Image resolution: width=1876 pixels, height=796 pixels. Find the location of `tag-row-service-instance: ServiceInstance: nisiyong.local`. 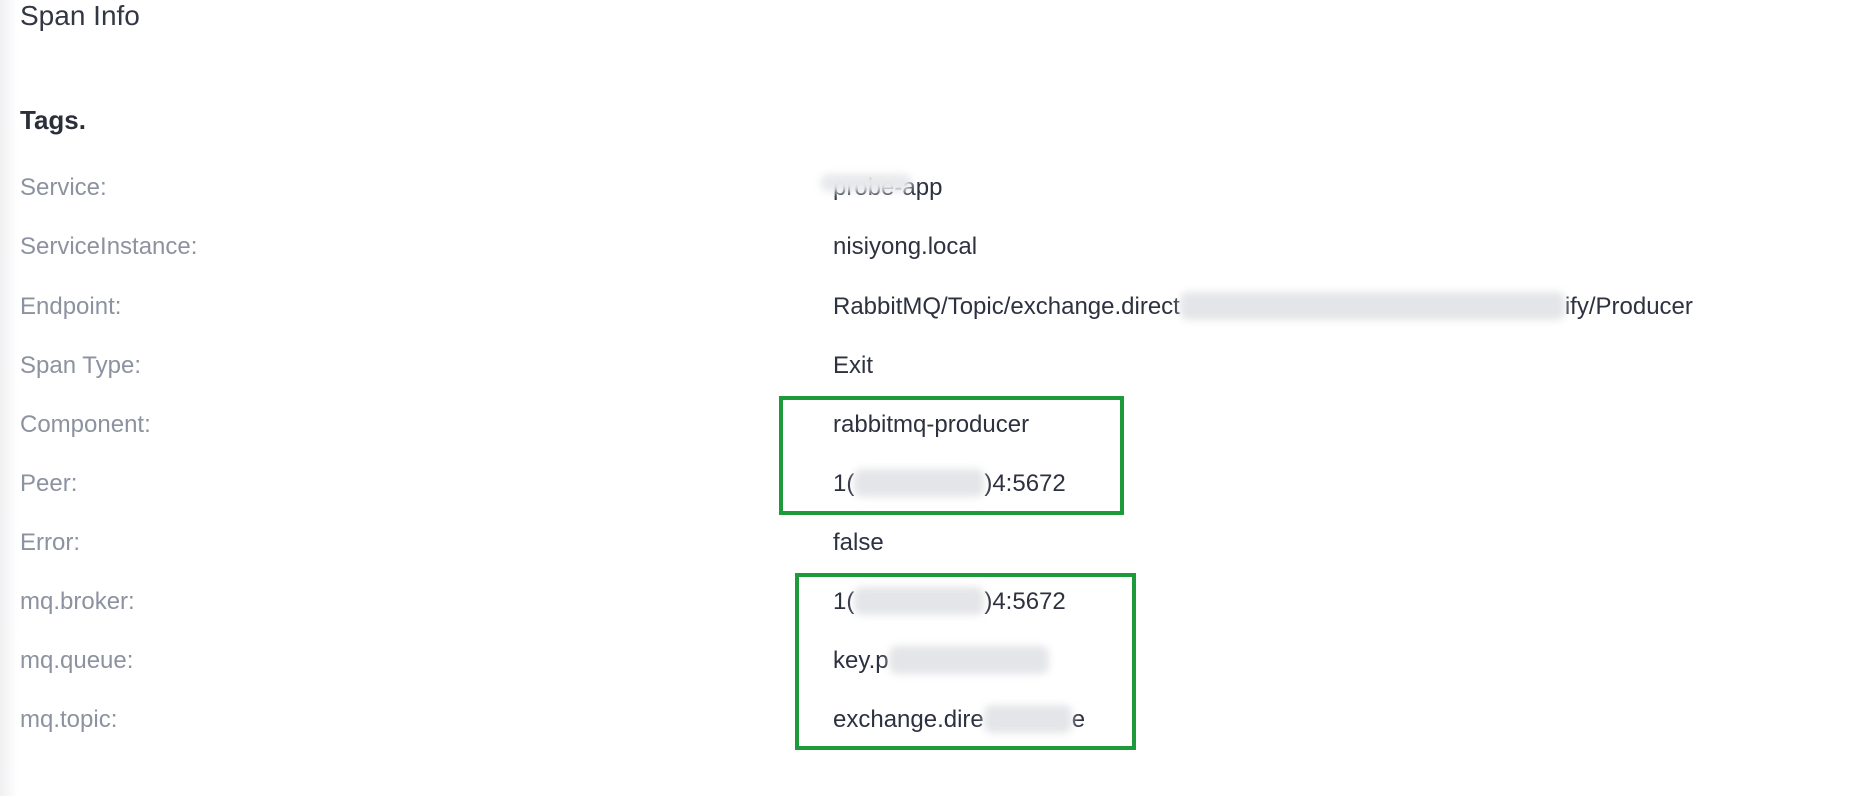

tag-row-service-instance: ServiceInstance: nisiyong.local is located at coordinates (938, 247).